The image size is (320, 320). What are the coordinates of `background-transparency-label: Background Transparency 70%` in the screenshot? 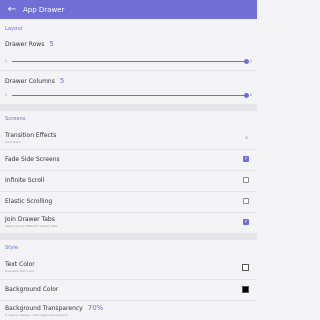 It's located at (54, 308).